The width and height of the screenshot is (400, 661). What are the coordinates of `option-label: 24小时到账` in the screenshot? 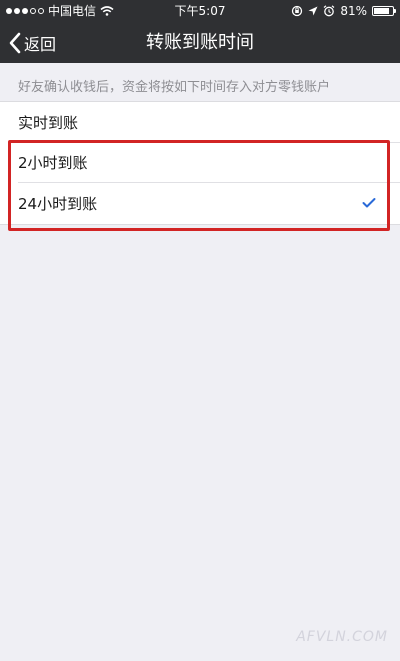 It's located at (58, 203).